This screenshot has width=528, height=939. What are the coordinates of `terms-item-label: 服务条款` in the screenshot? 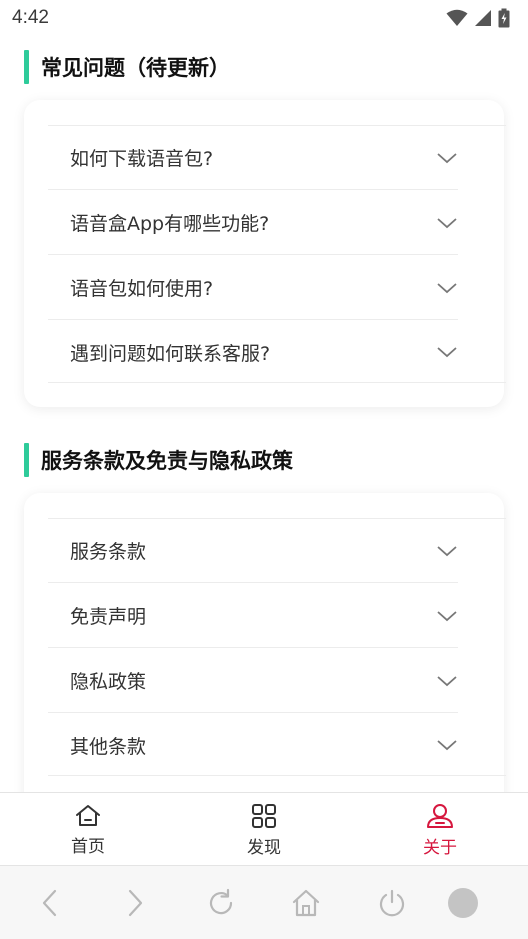 It's located at (108, 552).